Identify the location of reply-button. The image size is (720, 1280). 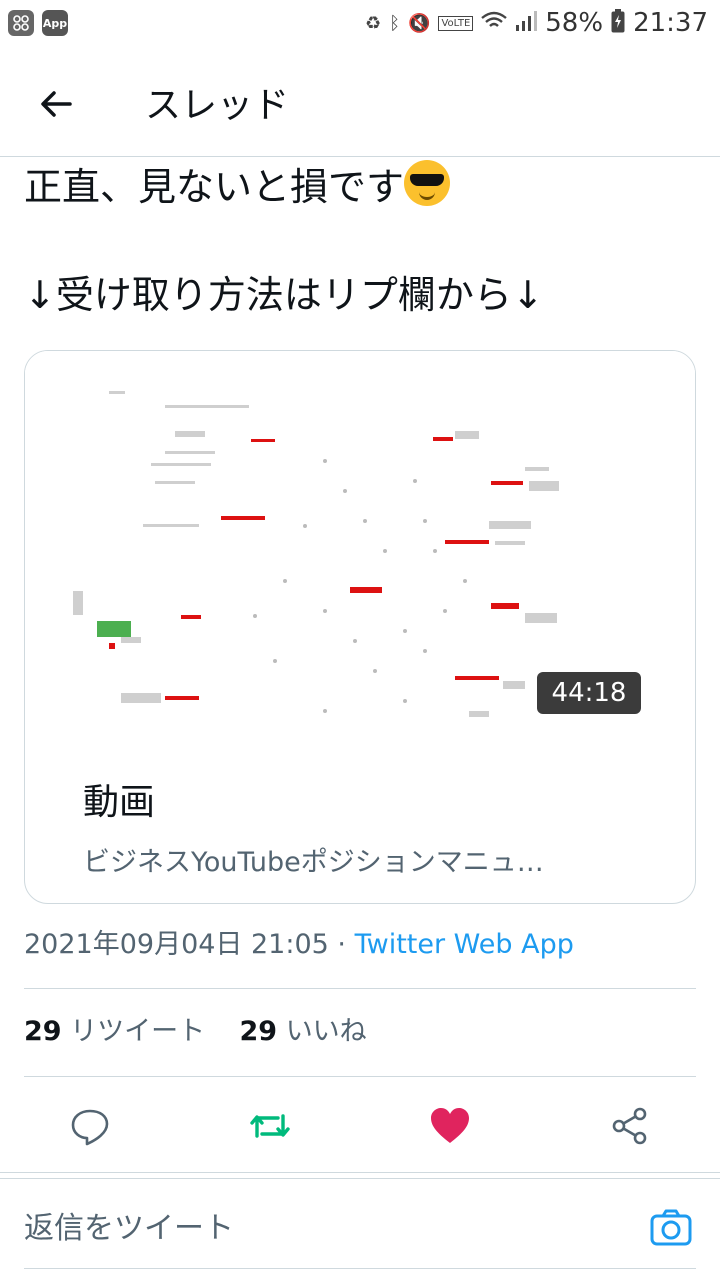
(90, 1126).